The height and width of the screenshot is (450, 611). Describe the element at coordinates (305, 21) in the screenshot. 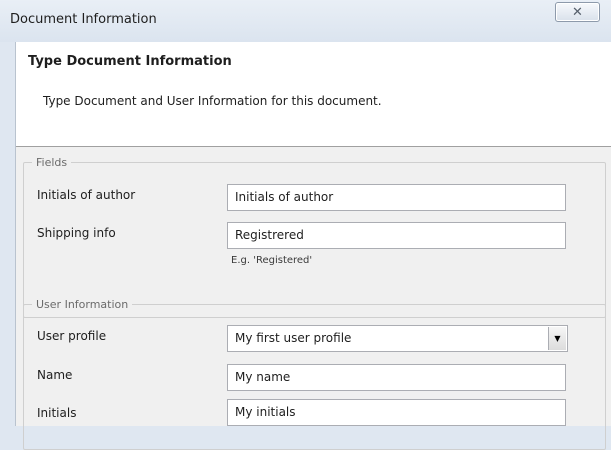

I see `title-bar: Document Information ✕` at that location.